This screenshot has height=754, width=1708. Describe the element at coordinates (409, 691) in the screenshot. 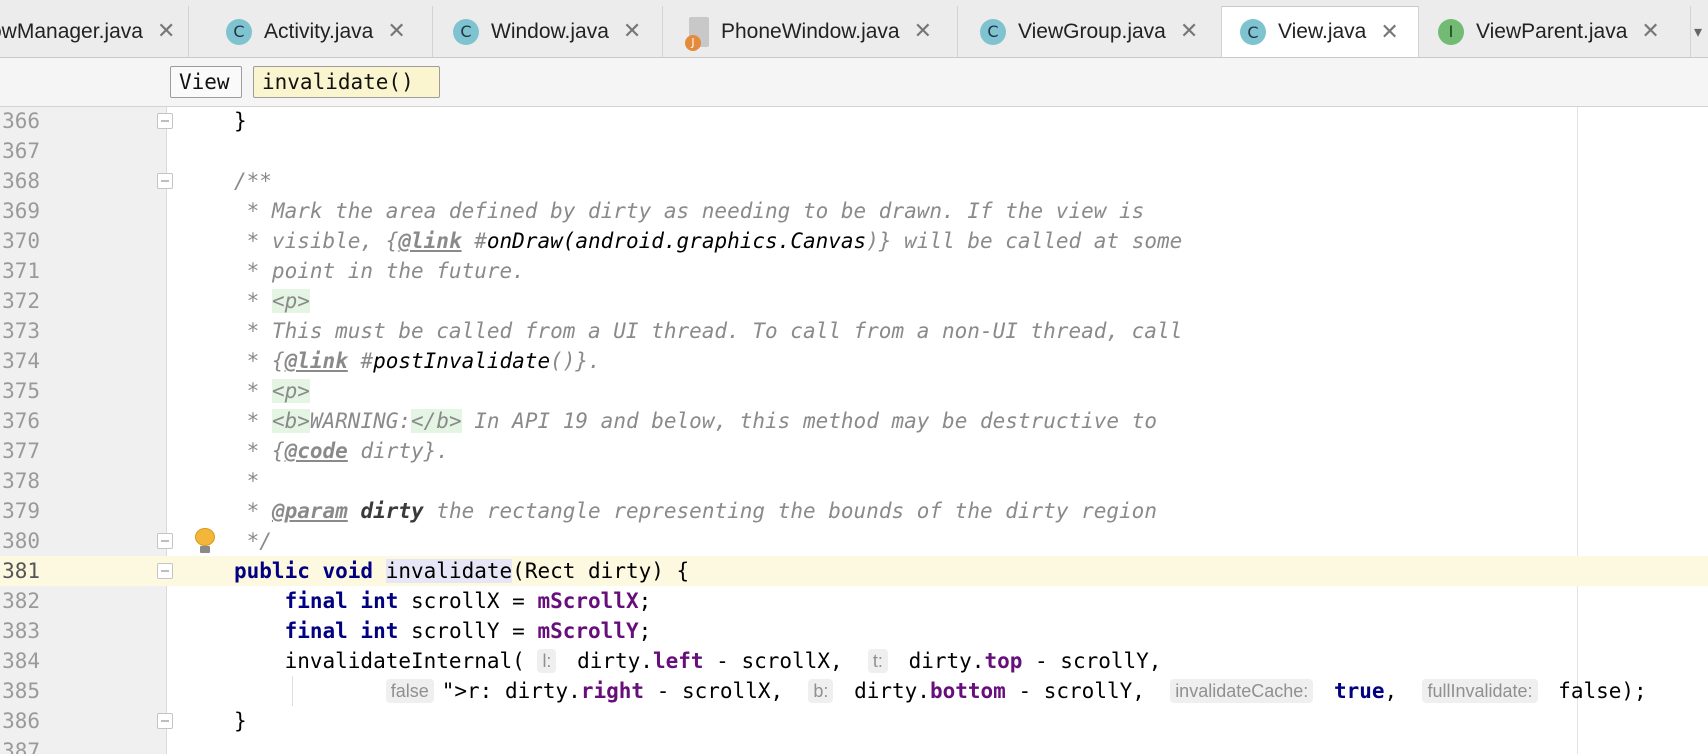

I see `param-hint: false` at that location.